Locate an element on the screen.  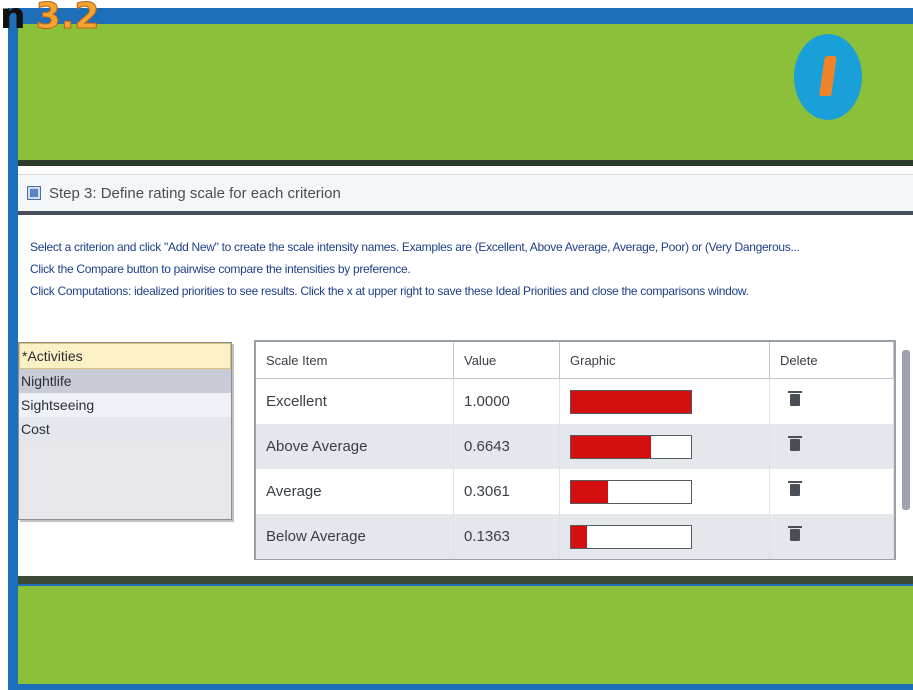
scale-item-name: Below Average is located at coordinates (355, 536).